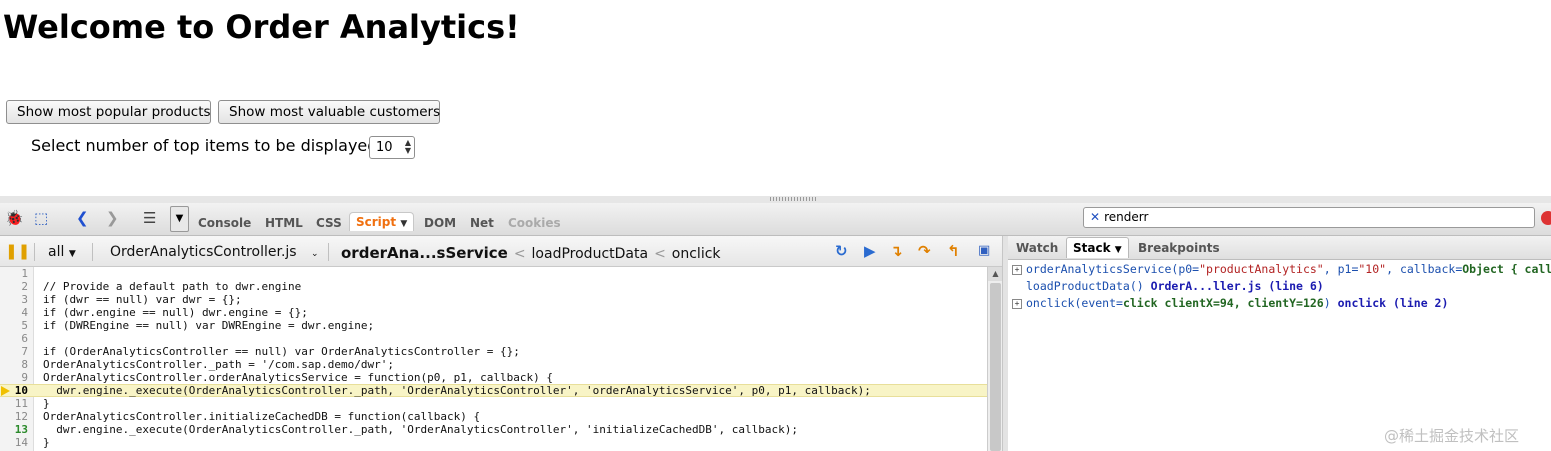 This screenshot has height=451, width=1551. Describe the element at coordinates (112, 218) in the screenshot. I see `forward-arrow-icon: ❯` at that location.